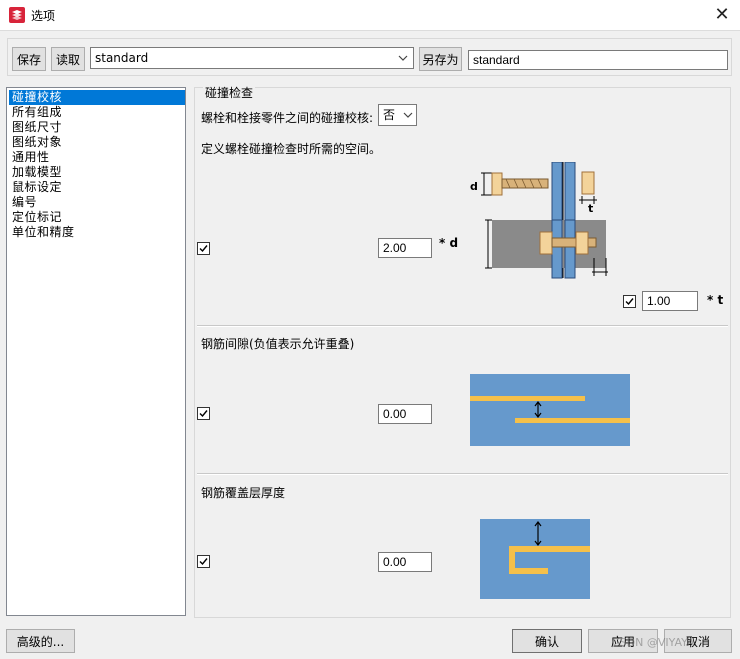 This screenshot has width=740, height=659. Describe the element at coordinates (278, 344) in the screenshot. I see `rebar-gap-section-title: 钢筋间隙(负值表示允许重叠)` at that location.